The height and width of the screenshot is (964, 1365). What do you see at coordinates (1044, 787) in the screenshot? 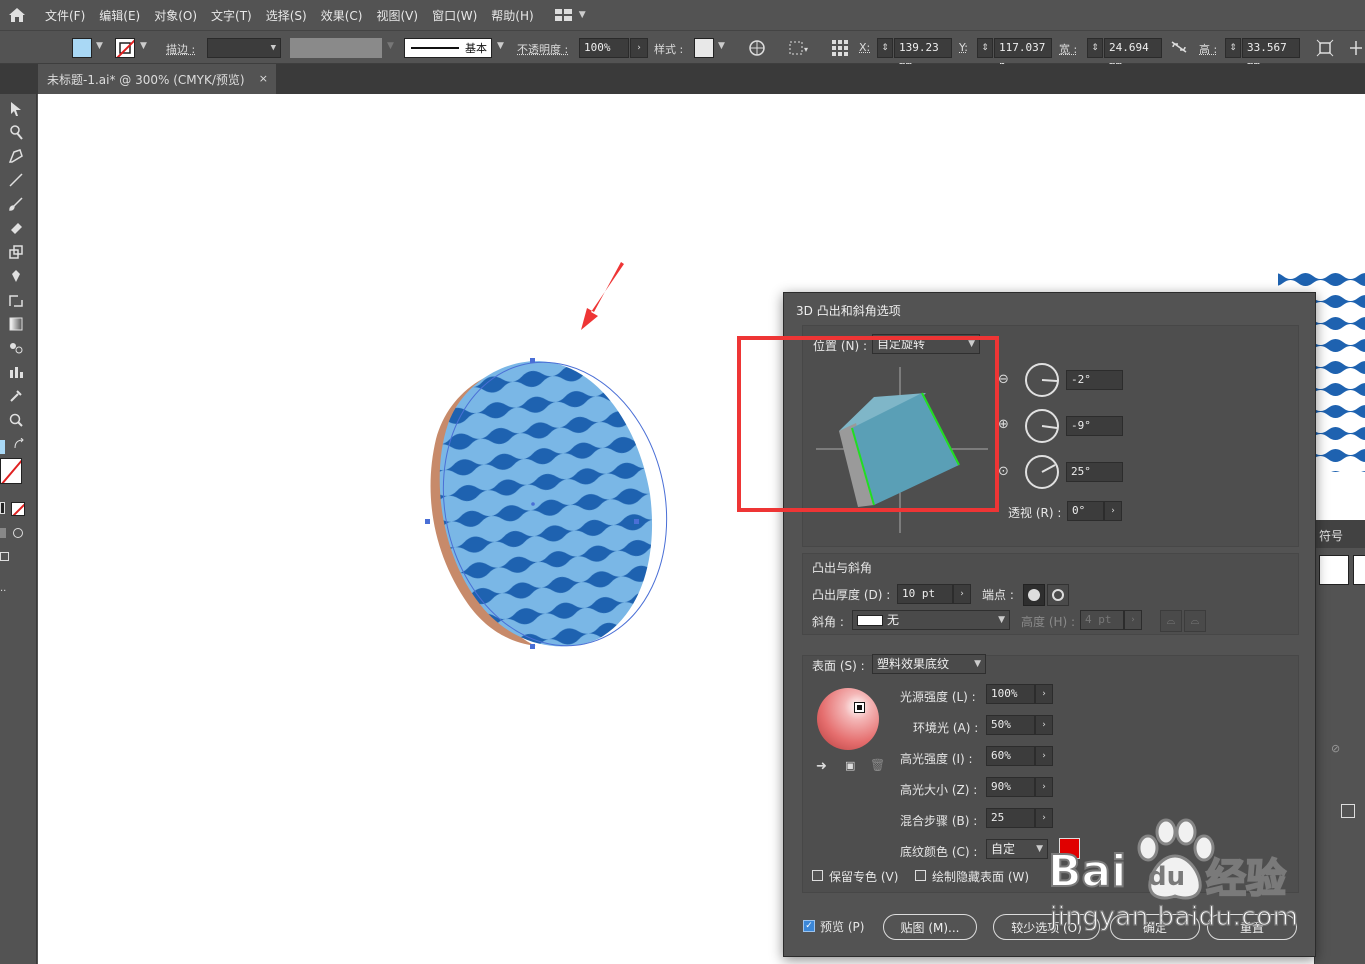
I see `highlight-size-slider-button: ›` at bounding box center [1044, 787].